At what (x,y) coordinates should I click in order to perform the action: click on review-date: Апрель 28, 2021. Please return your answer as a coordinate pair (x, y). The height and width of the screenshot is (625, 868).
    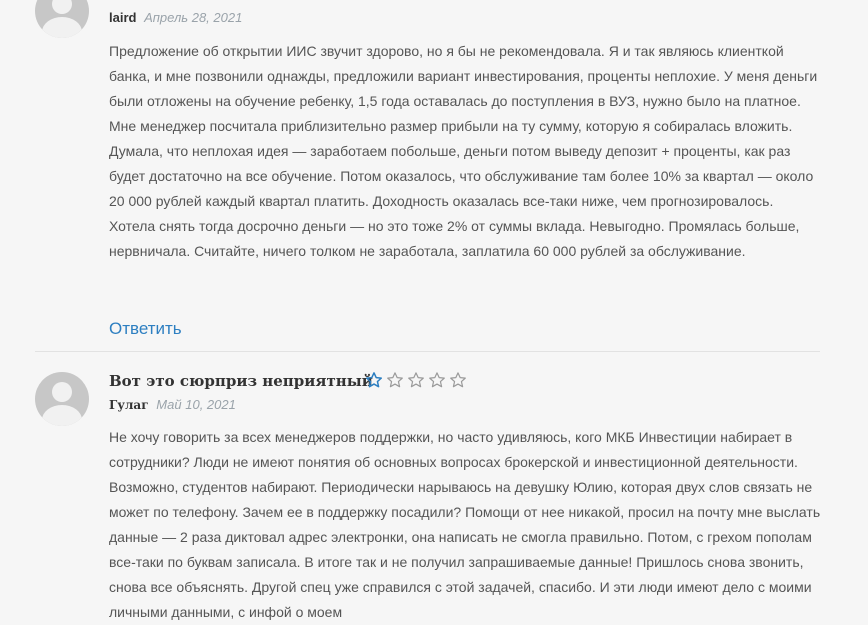
    Looking at the image, I should click on (193, 17).